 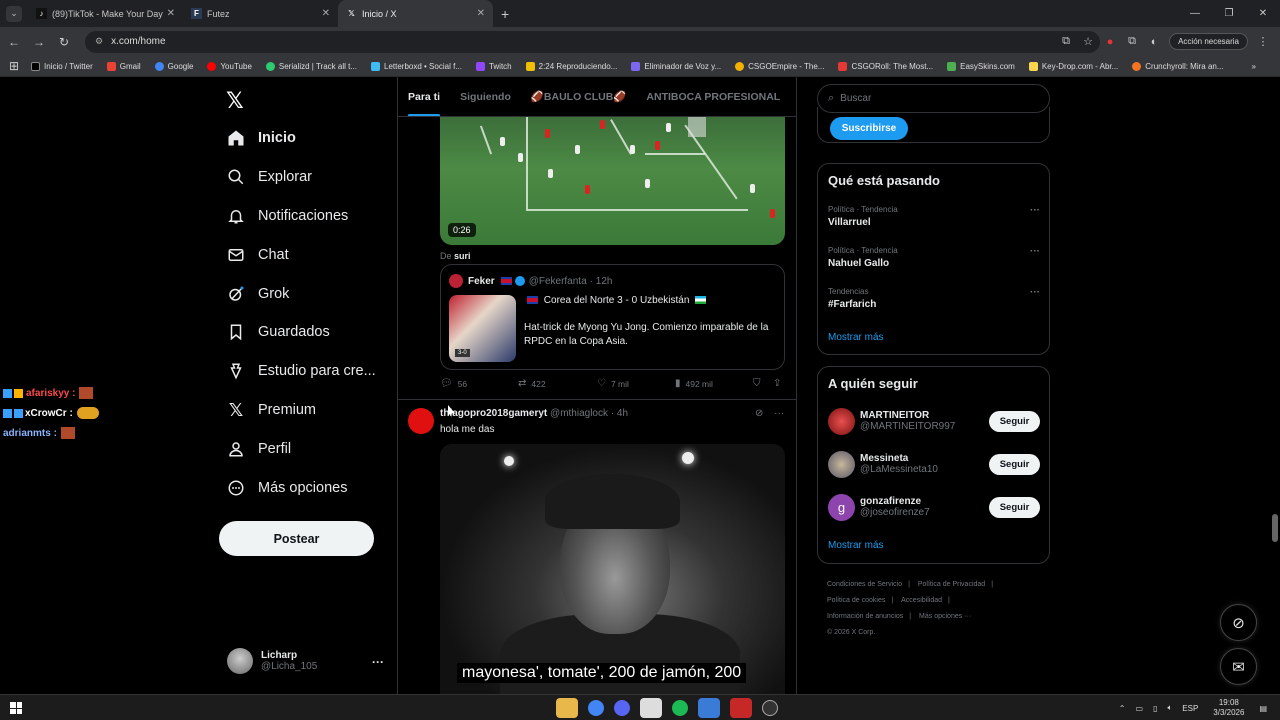 I want to click on tab-para-ti: Para ti, so click(x=424, y=96).